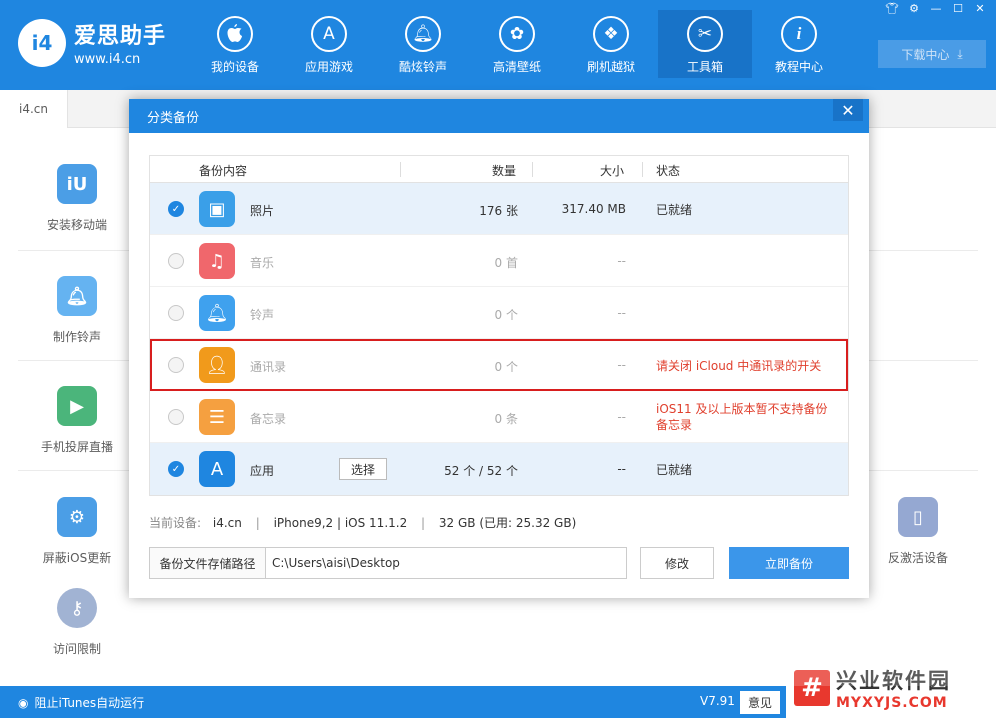  I want to click on row-status-warning: iOS11 及以上版本暂不支持备份备忘录, so click(742, 417).